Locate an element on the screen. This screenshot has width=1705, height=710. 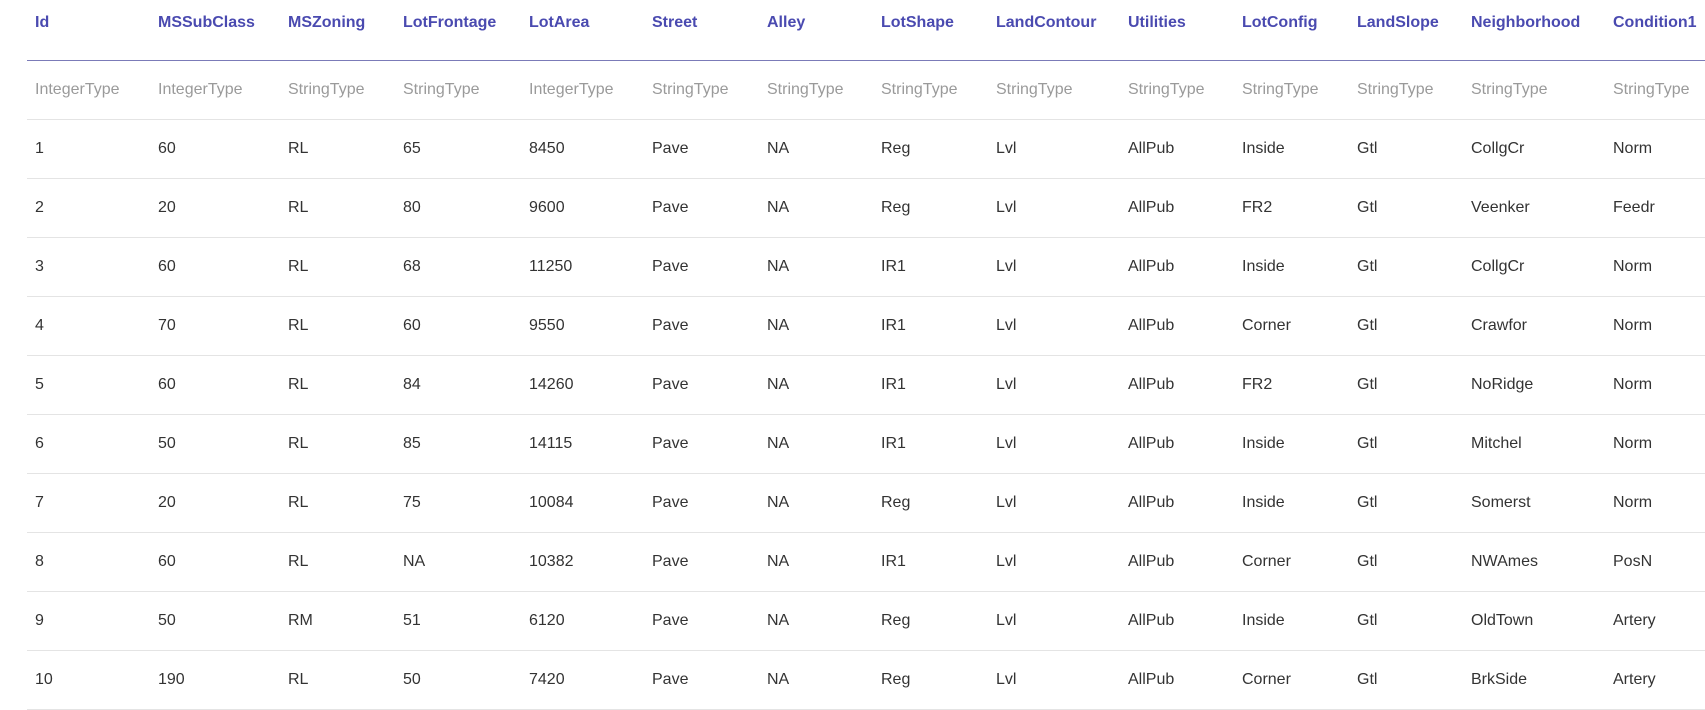
table-cell: 9600 is located at coordinates (582, 208).